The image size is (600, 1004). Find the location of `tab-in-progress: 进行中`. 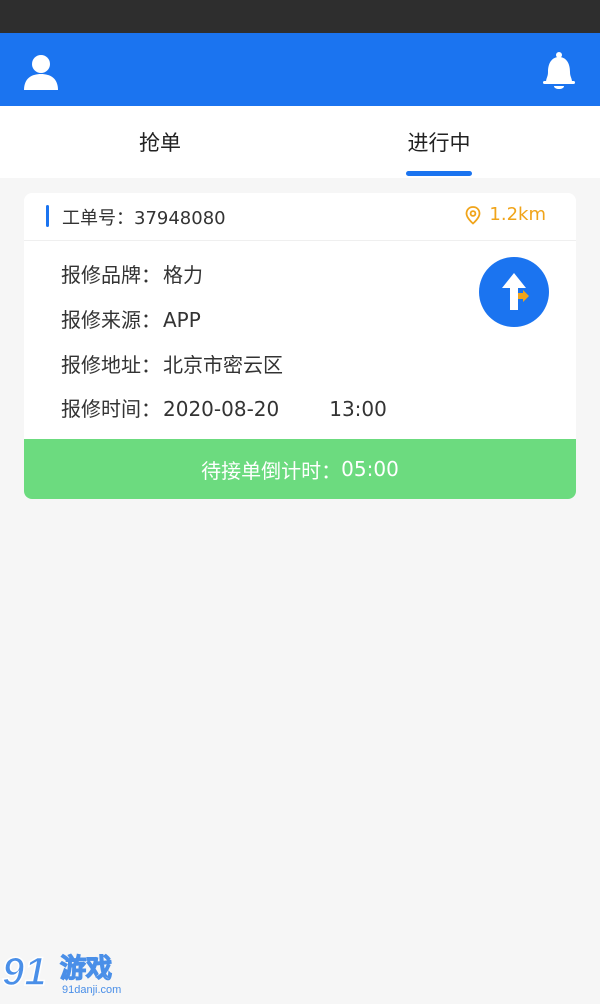

tab-in-progress: 进行中 is located at coordinates (439, 142).